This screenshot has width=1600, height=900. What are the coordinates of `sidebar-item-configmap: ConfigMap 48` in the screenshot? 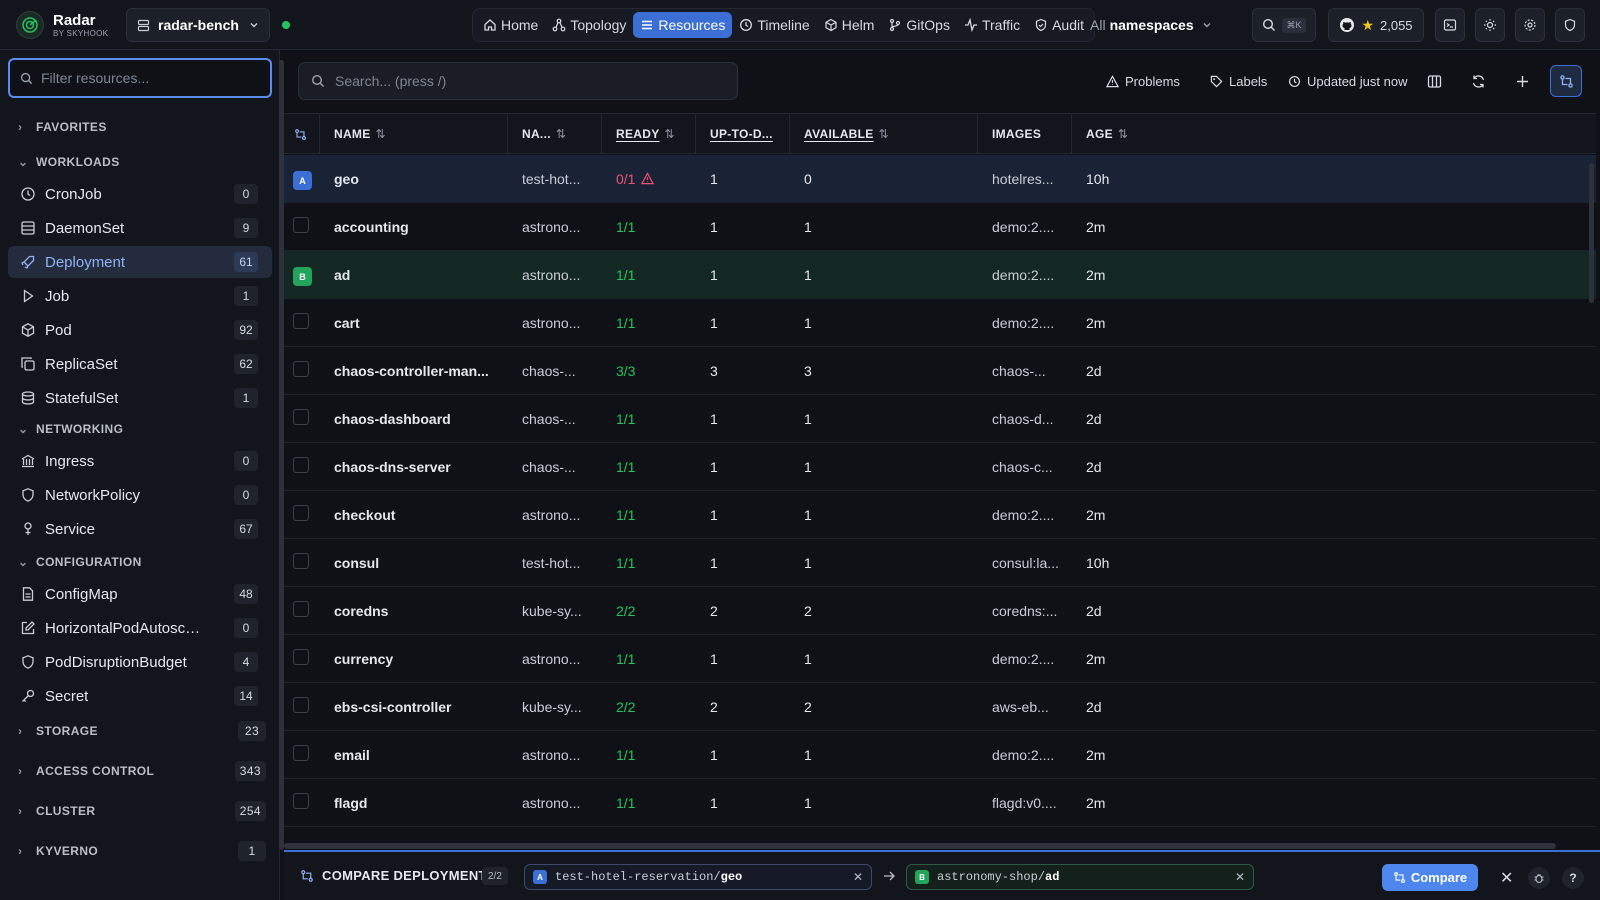 It's located at (140, 594).